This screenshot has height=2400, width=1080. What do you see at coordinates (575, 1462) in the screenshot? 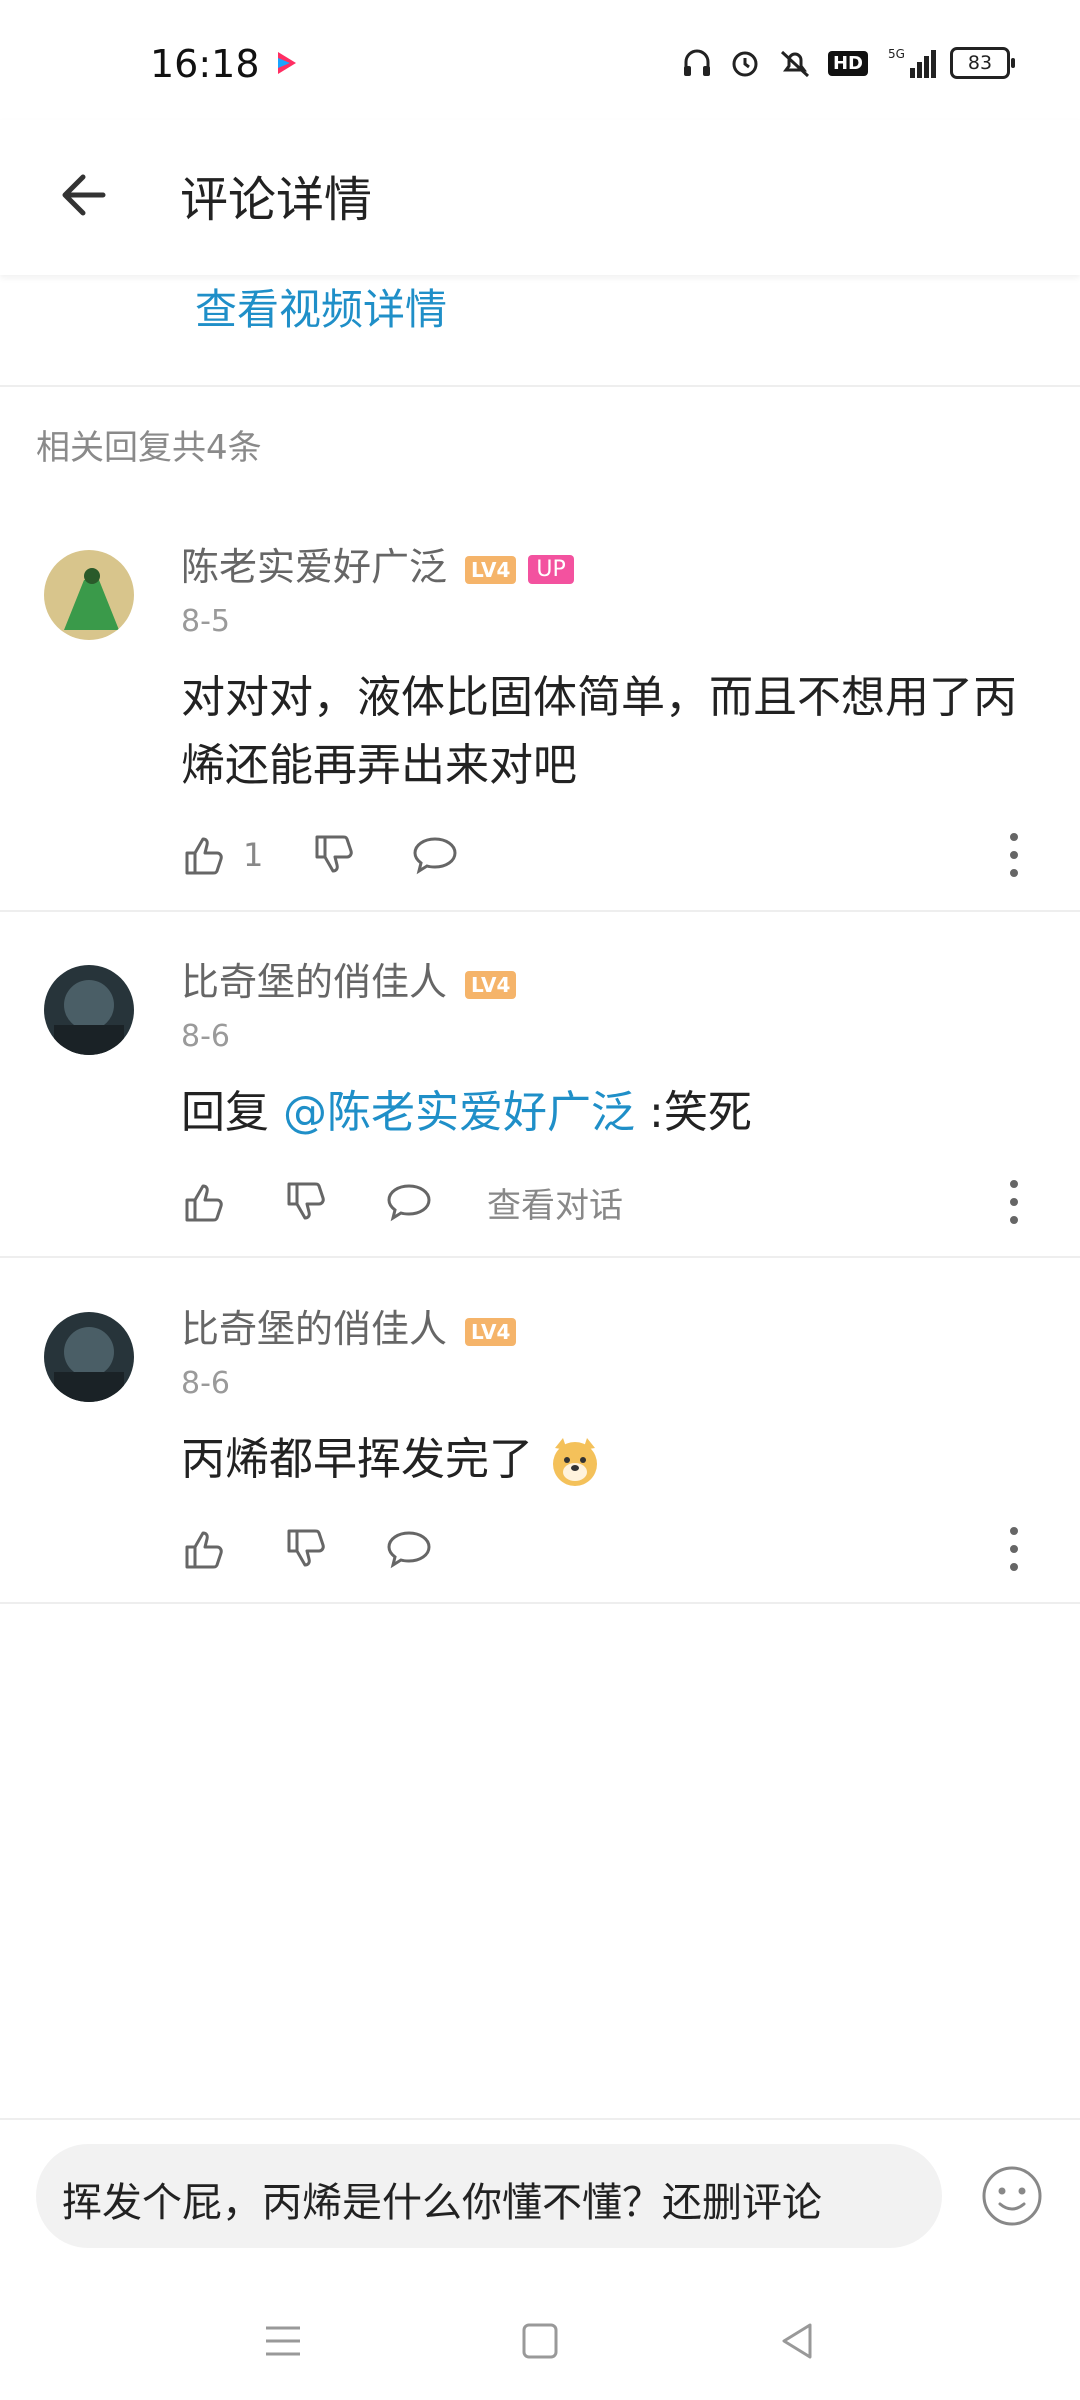
I see `doge-emoji-icon` at bounding box center [575, 1462].